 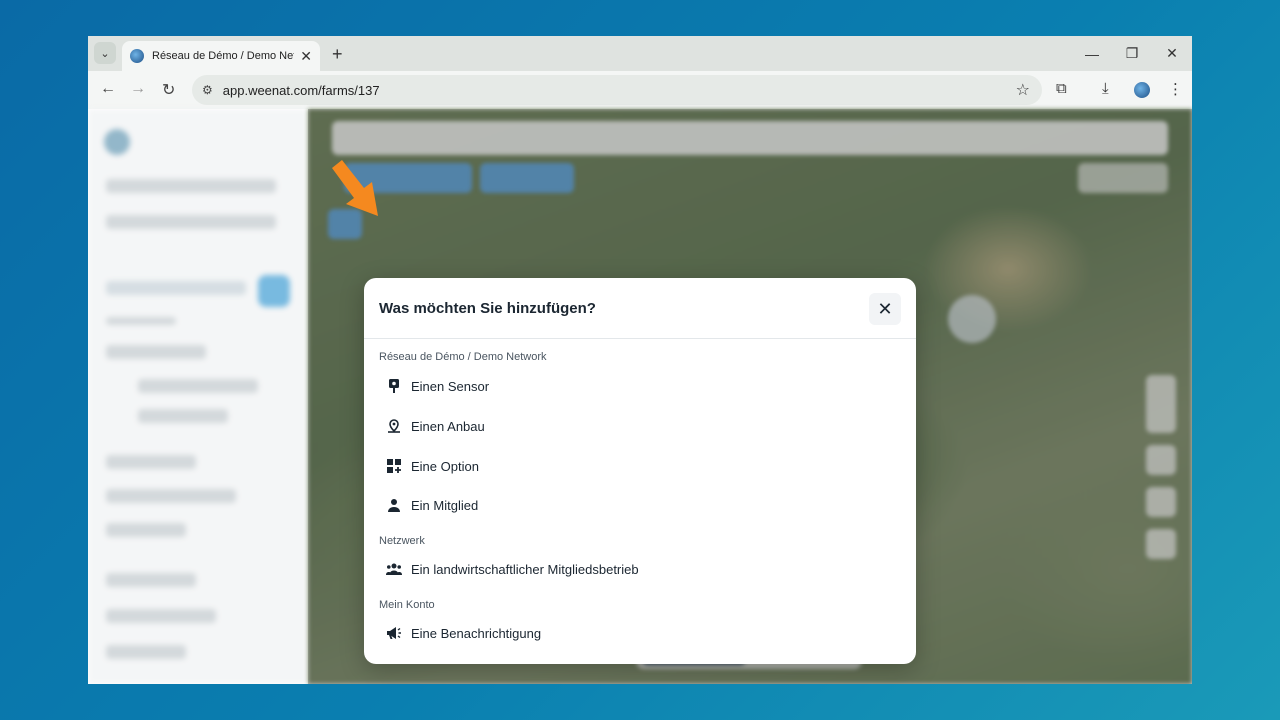 I want to click on plot-icon, so click(x=394, y=426).